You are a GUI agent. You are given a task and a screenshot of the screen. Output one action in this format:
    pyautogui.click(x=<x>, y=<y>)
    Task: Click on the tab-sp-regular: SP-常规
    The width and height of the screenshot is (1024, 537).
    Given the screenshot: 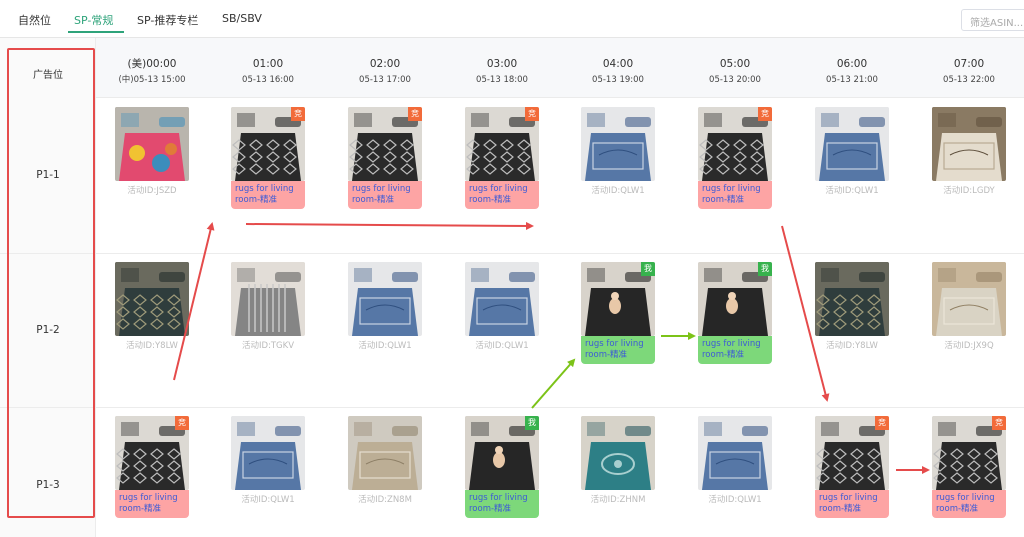 What is the action you would take?
    pyautogui.click(x=93, y=20)
    